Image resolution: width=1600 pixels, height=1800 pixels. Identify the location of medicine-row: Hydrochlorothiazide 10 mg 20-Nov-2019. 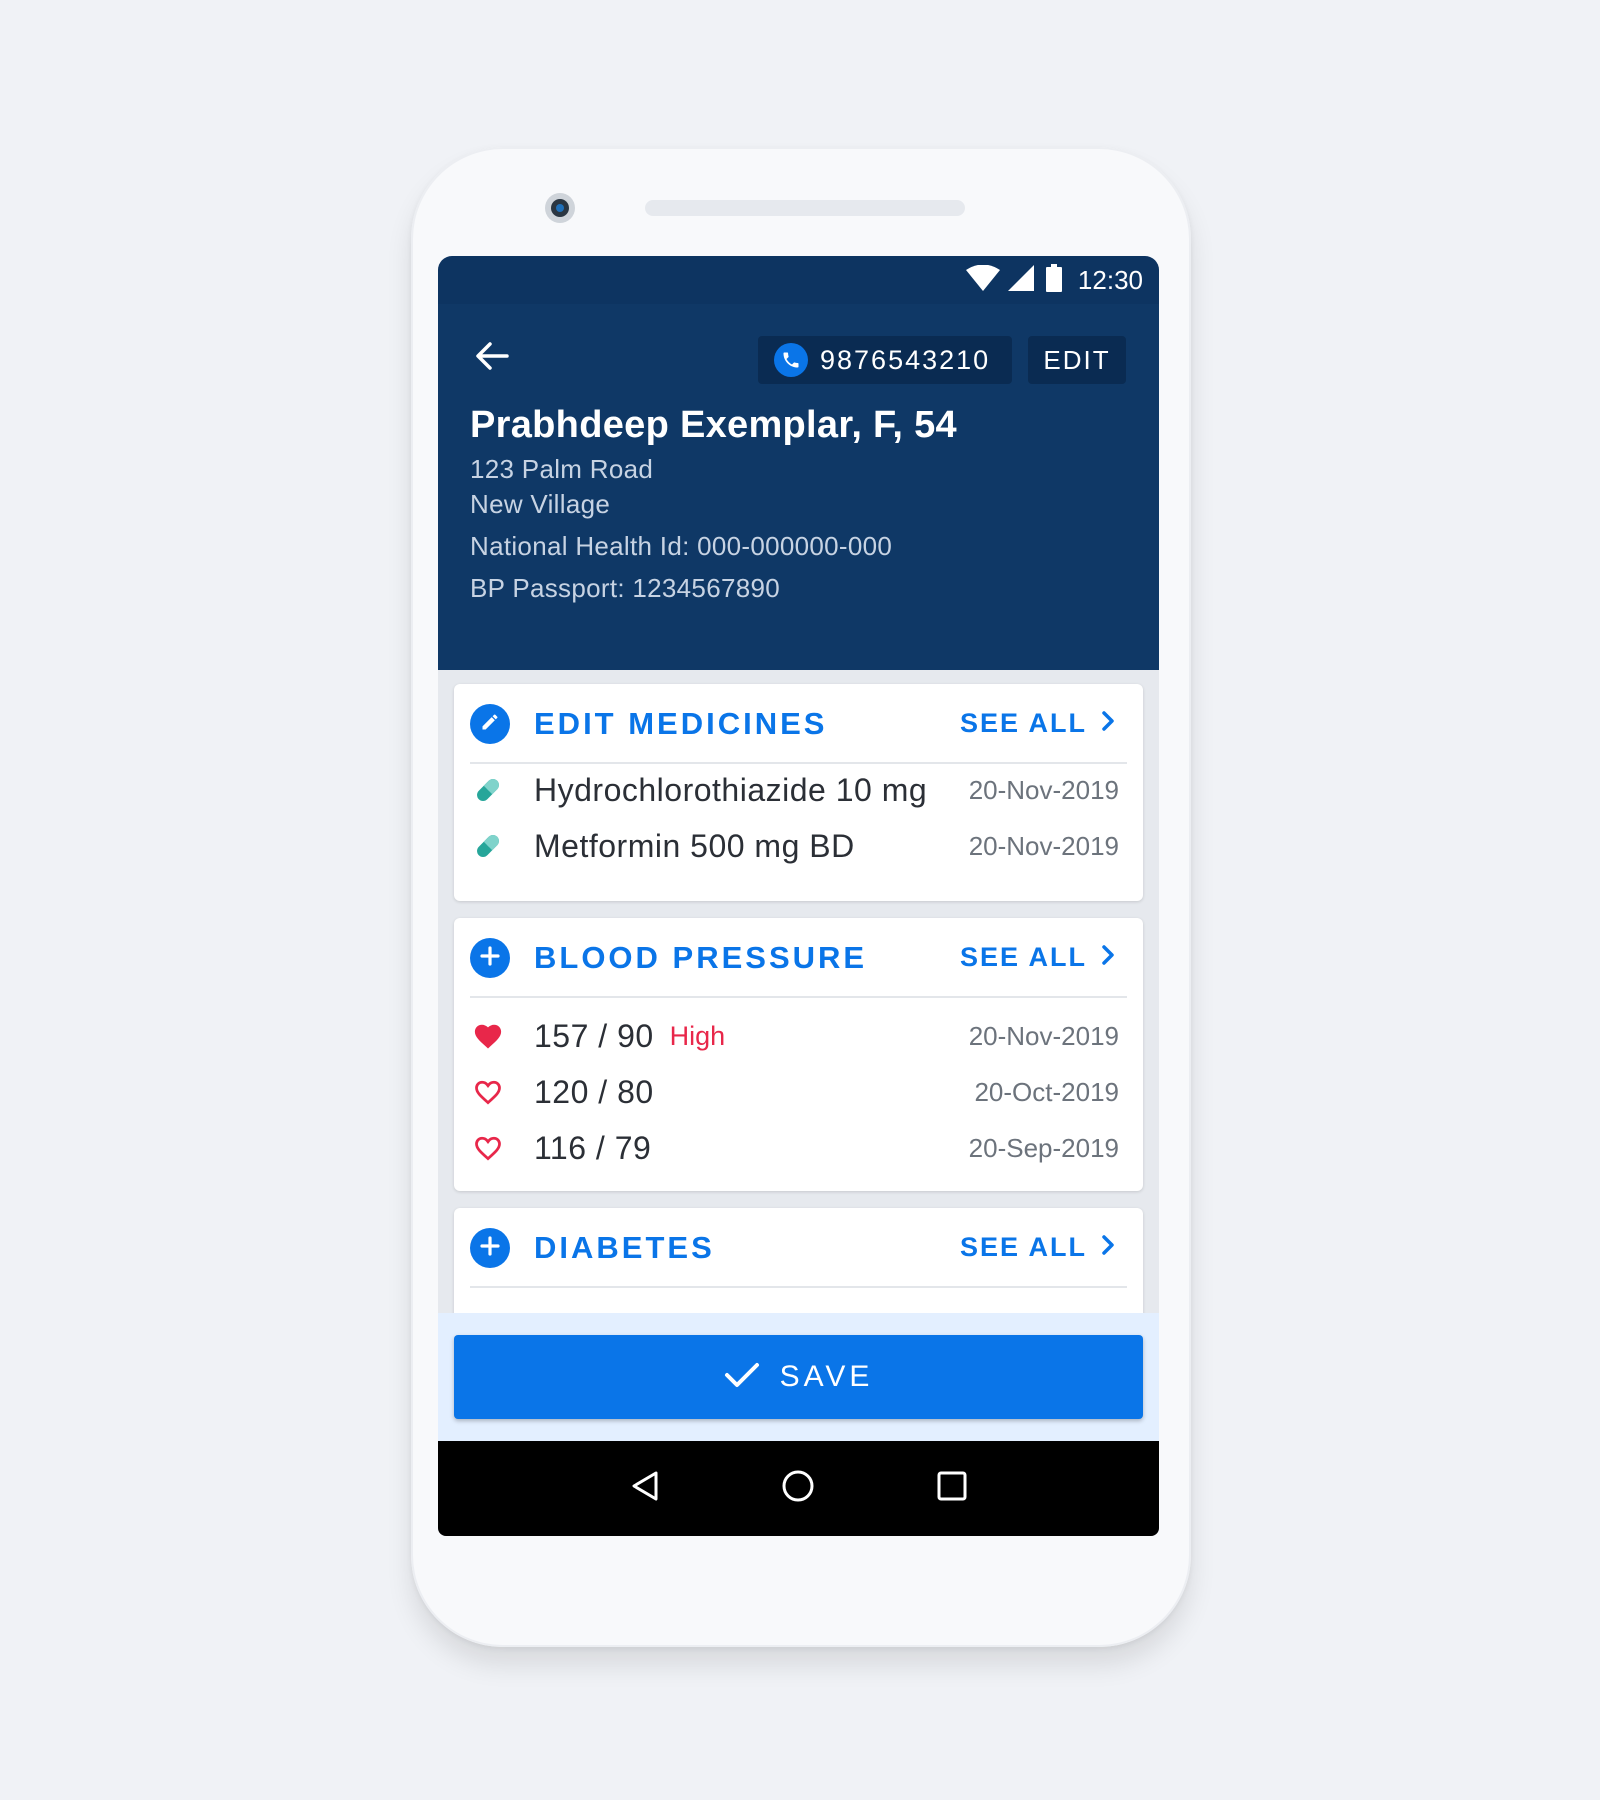
(794, 790).